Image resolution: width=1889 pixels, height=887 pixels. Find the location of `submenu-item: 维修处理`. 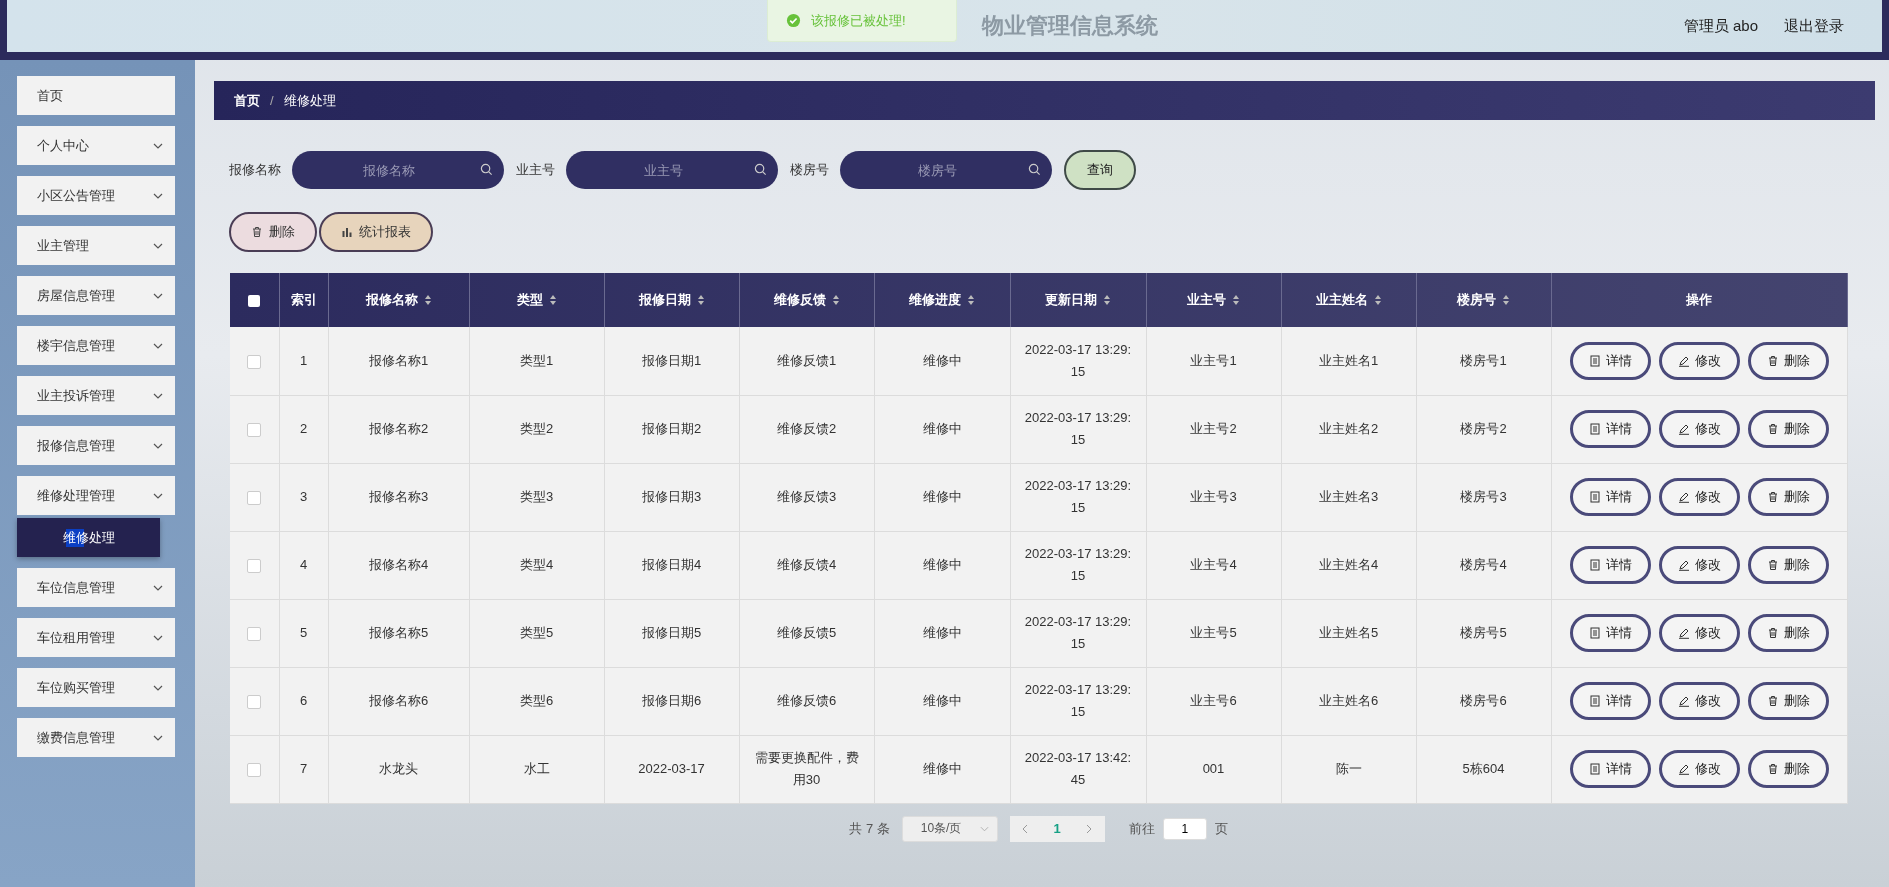

submenu-item: 维修处理 is located at coordinates (88, 537).